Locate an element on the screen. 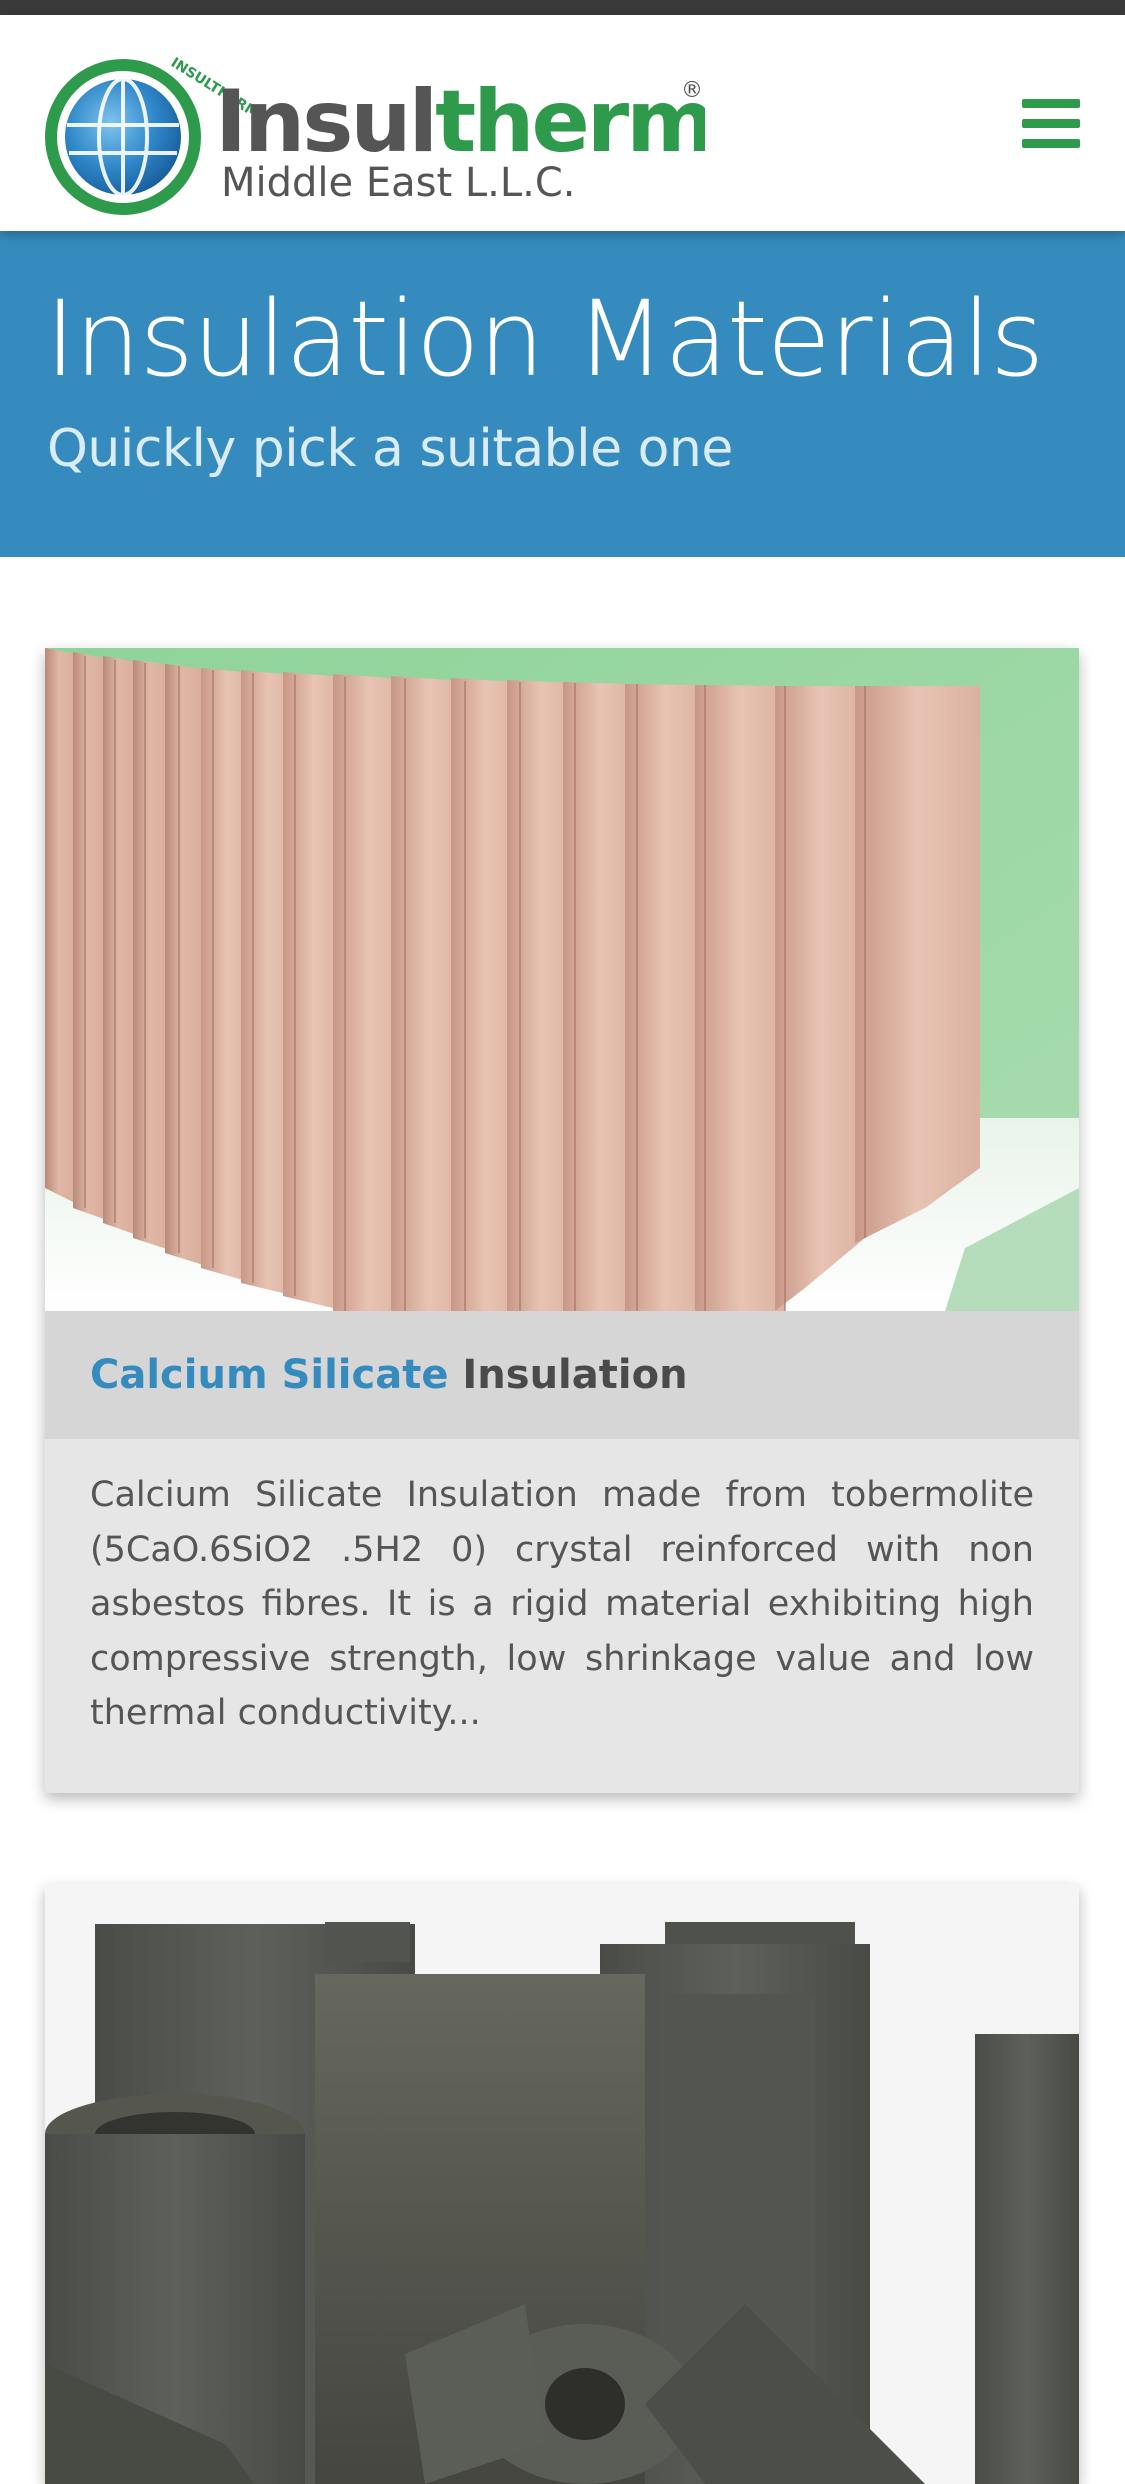 The width and height of the screenshot is (1125, 2484). page-title: Insulation Materials is located at coordinates (544, 339).